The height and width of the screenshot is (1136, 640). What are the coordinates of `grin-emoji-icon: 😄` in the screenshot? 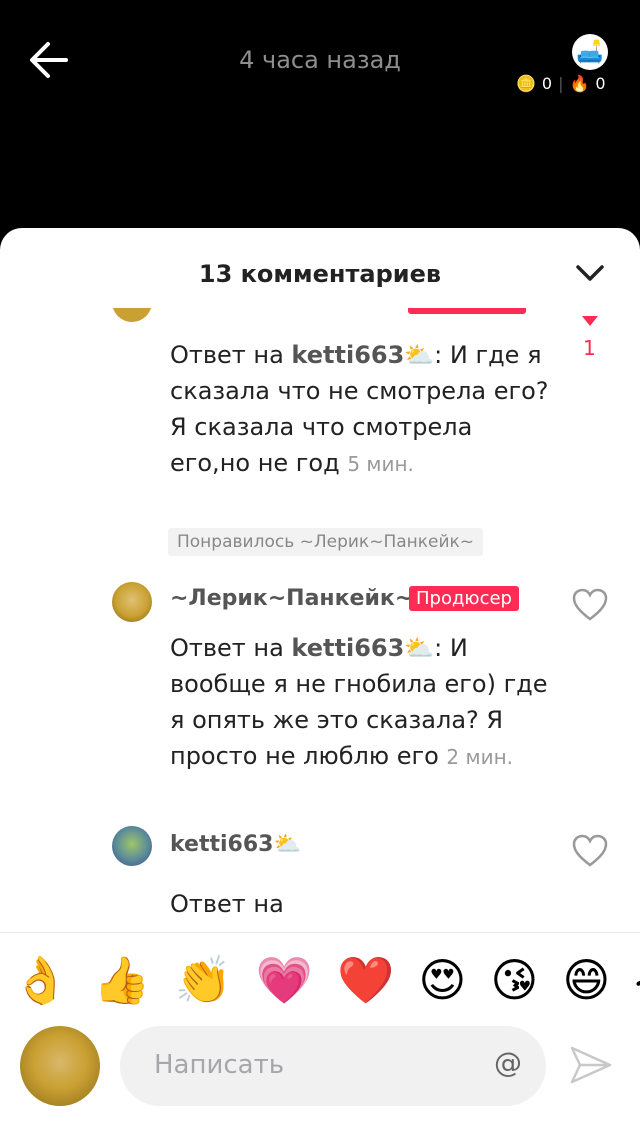 It's located at (586, 980).